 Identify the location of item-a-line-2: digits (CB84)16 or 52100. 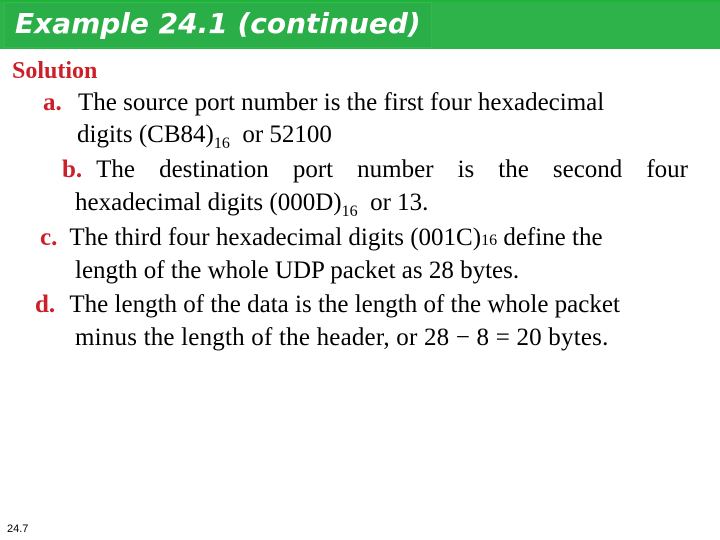
(204, 136).